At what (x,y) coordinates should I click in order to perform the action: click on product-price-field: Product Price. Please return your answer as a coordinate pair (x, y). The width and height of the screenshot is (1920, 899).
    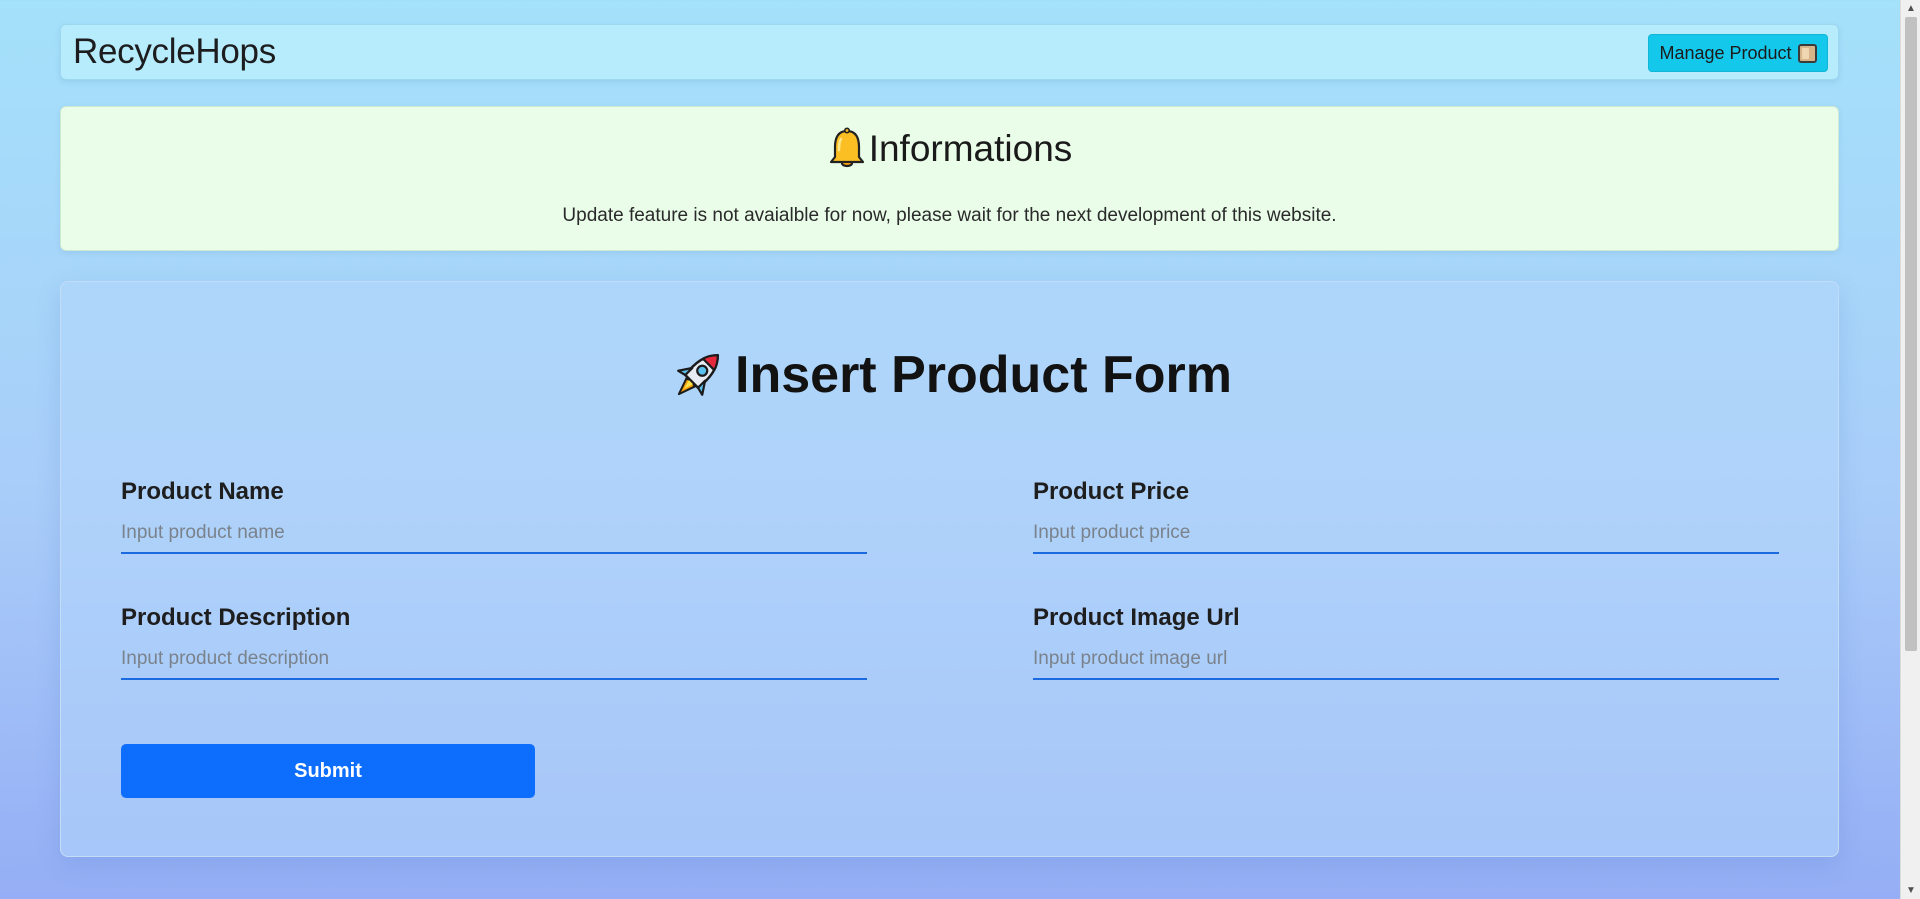
    Looking at the image, I should click on (1406, 516).